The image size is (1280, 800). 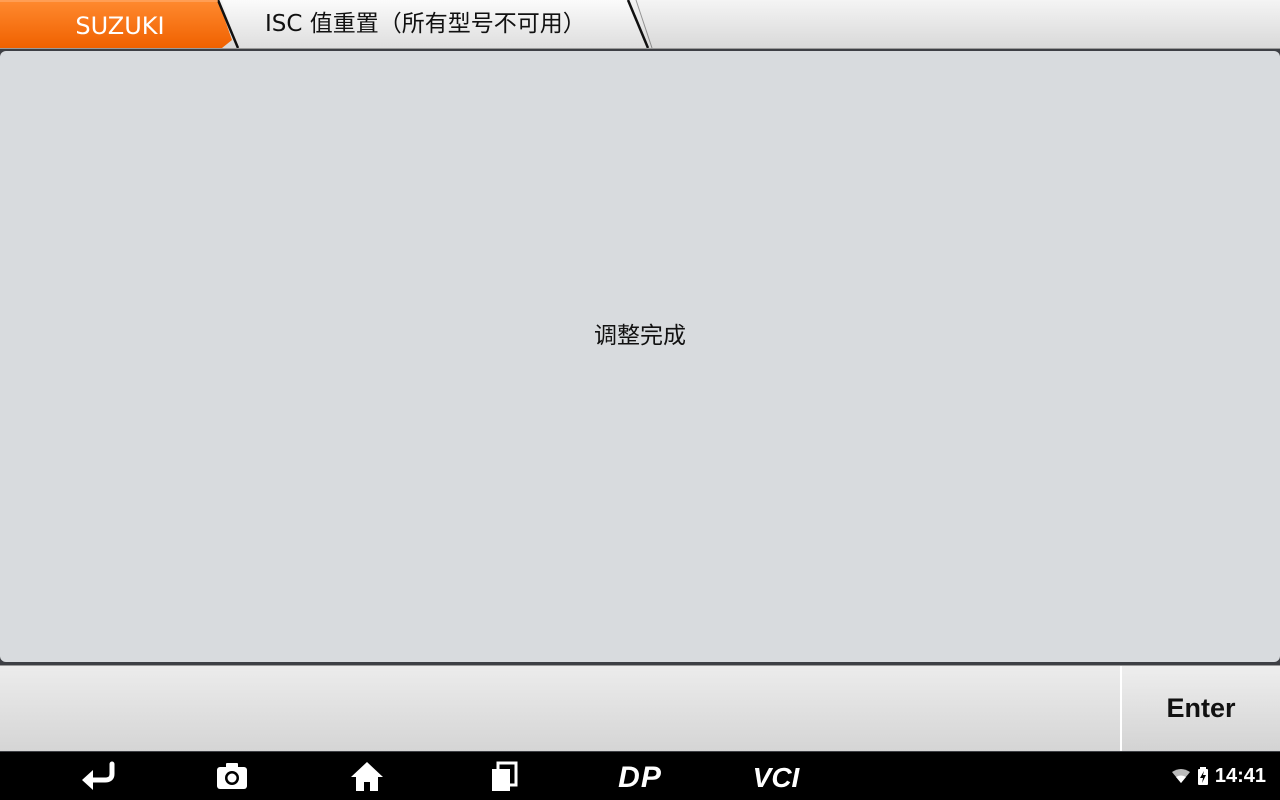 What do you see at coordinates (1200, 708) in the screenshot?
I see `enter-button: Enter` at bounding box center [1200, 708].